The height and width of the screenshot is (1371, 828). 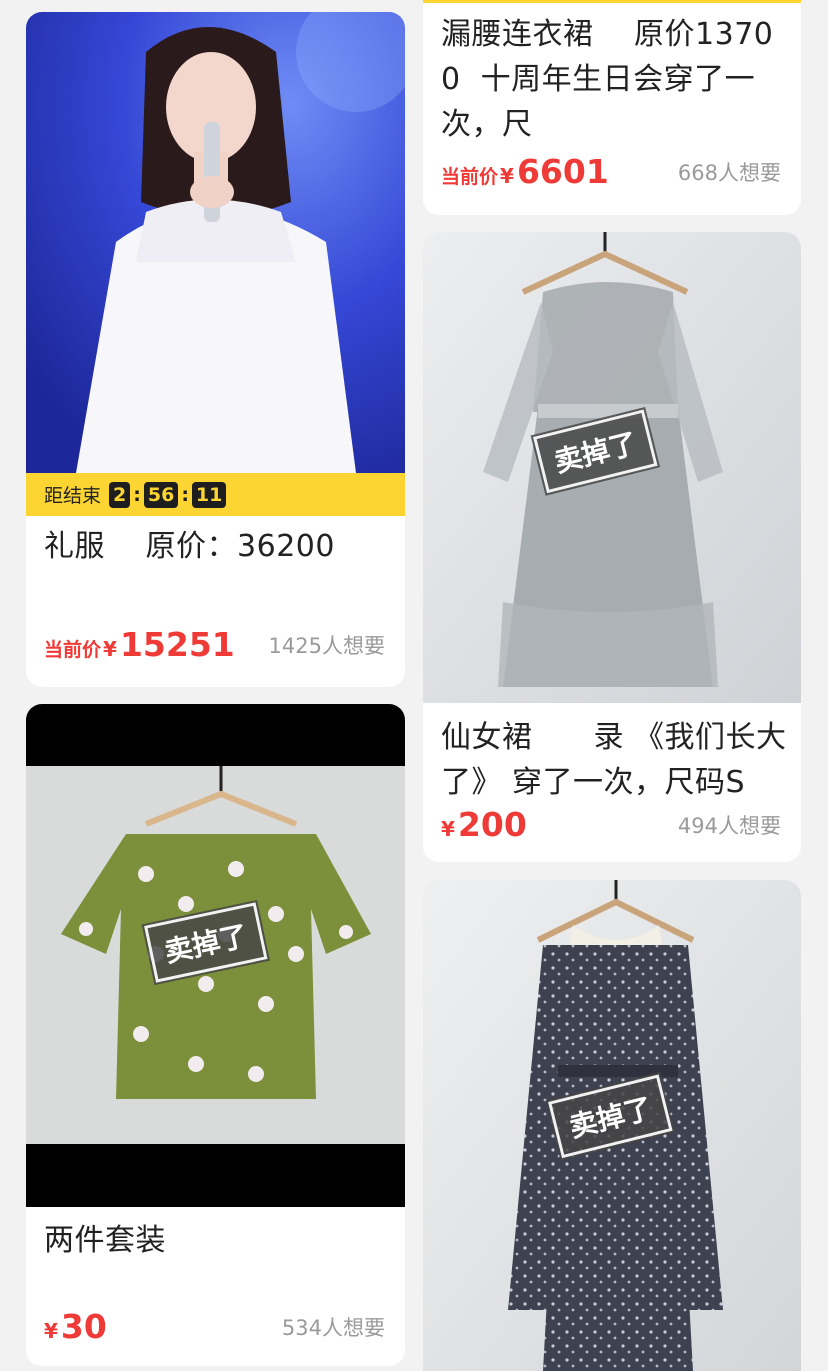 I want to click on product-title: 仙女裙 录 《我们长大了》 穿了一次，尺码S, so click(x=614, y=760).